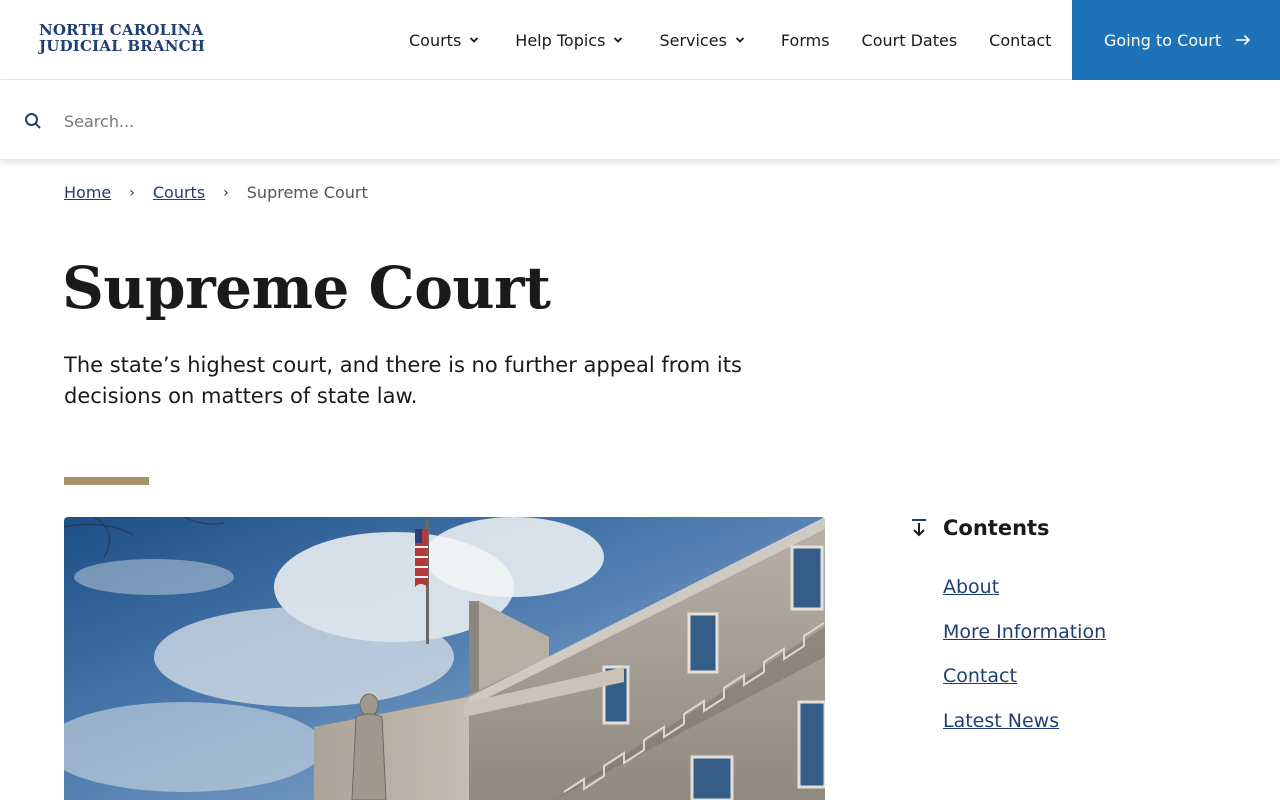 This screenshot has height=800, width=1280. Describe the element at coordinates (307, 192) in the screenshot. I see `breadcrumb-current: Supreme Court` at that location.